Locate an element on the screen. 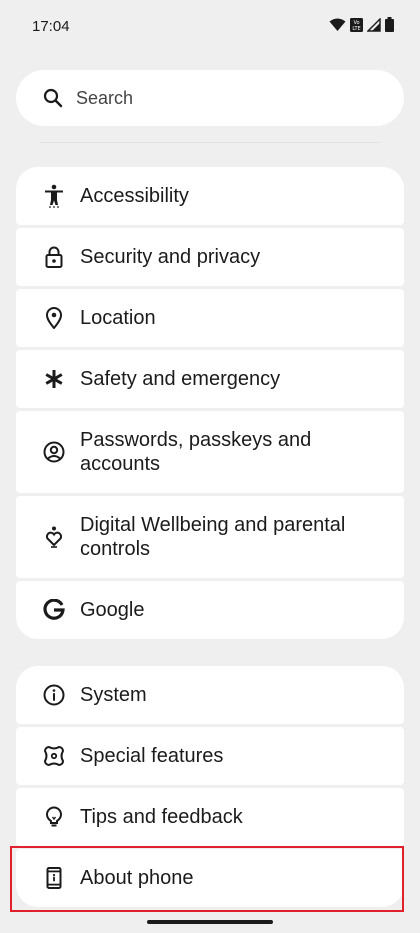 The image size is (420, 933). settings-item-label: Passwords, passkeys and accounts is located at coordinates (196, 452).